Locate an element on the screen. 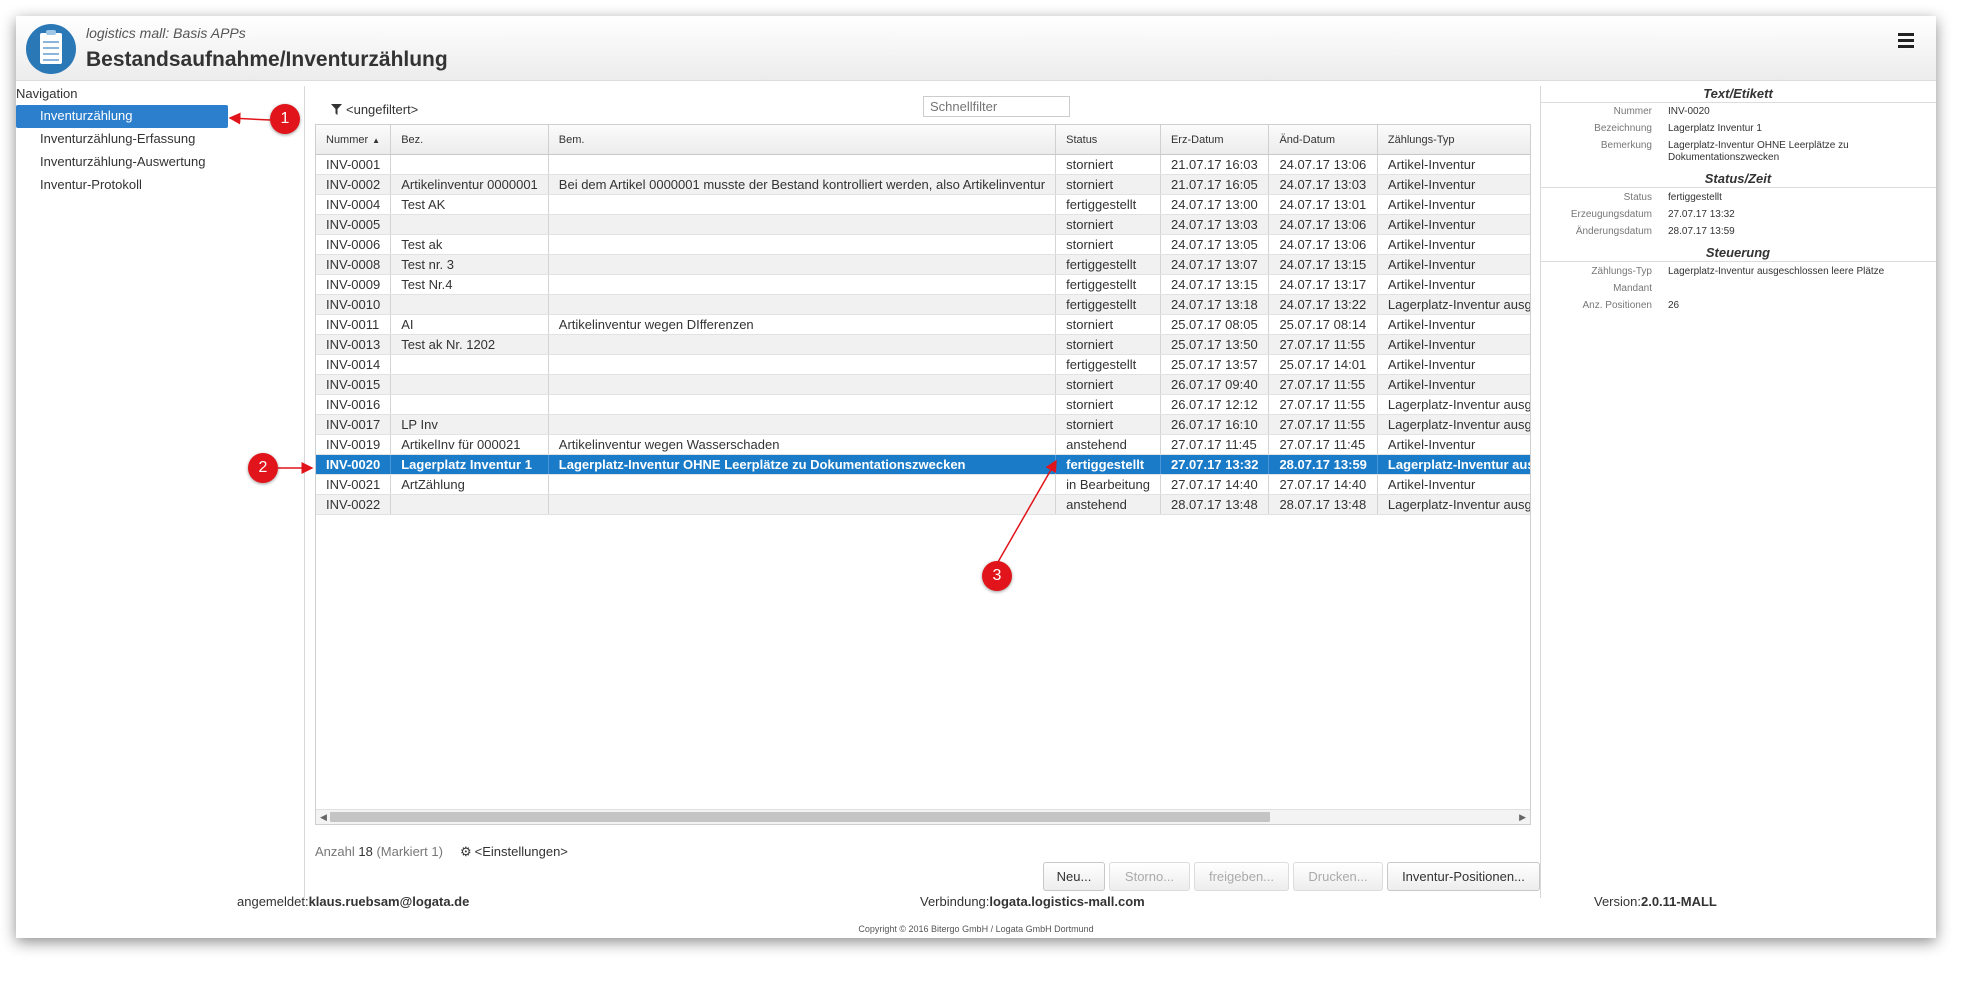 The width and height of the screenshot is (1984, 984). callout-1: 1 is located at coordinates (285, 119).